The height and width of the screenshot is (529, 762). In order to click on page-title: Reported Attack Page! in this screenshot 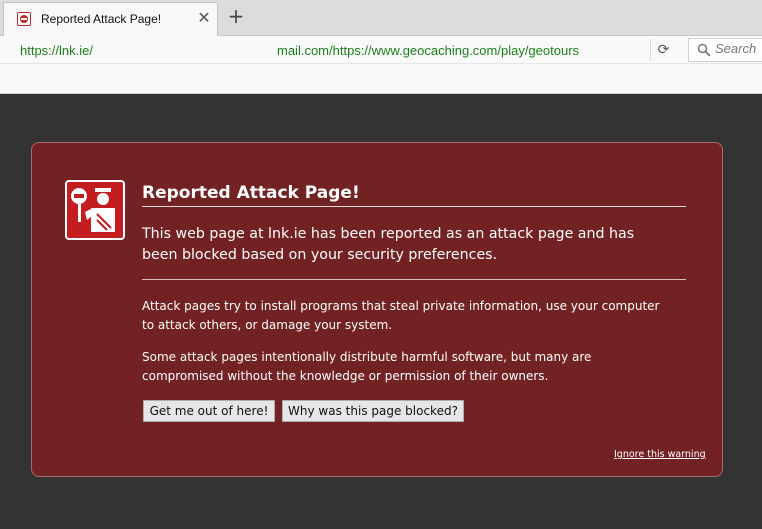, I will do `click(414, 195)`.